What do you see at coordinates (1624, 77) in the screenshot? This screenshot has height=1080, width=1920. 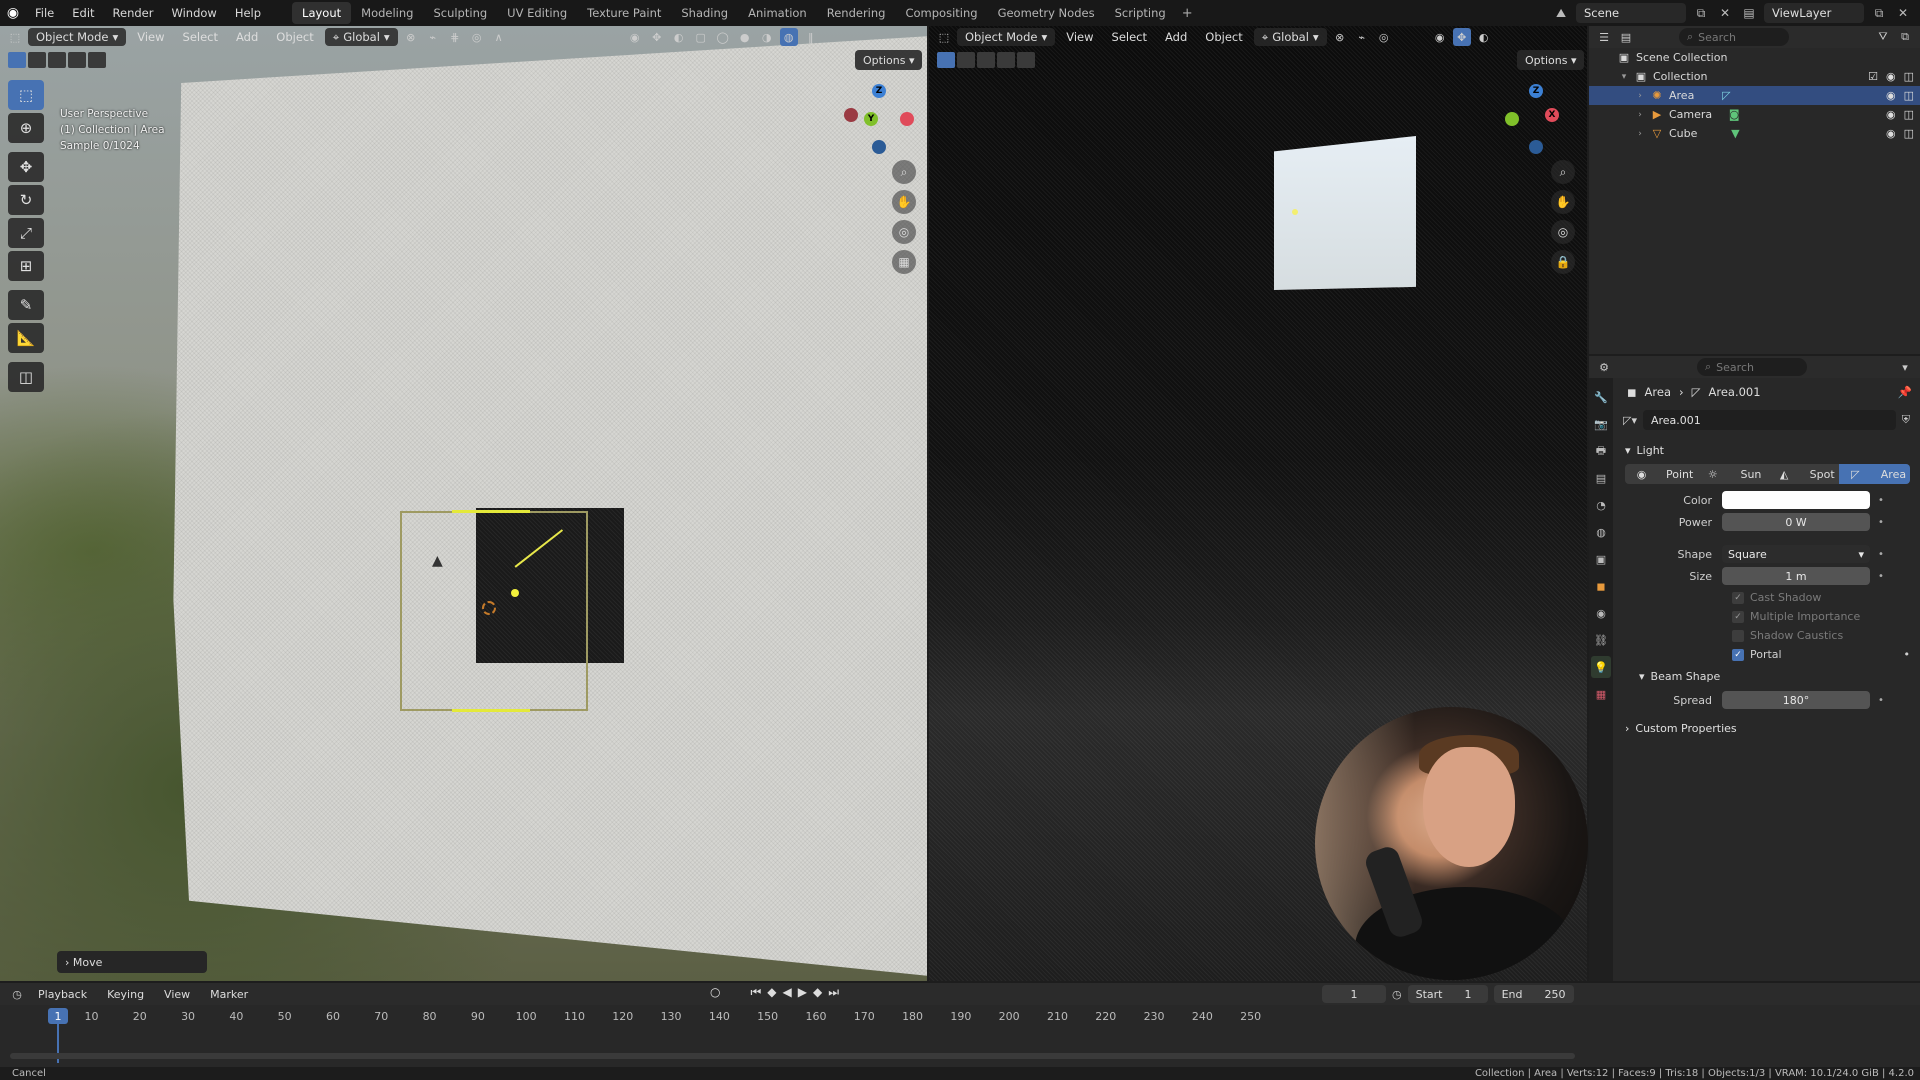 I see `expand-caret-icon: ▾` at bounding box center [1624, 77].